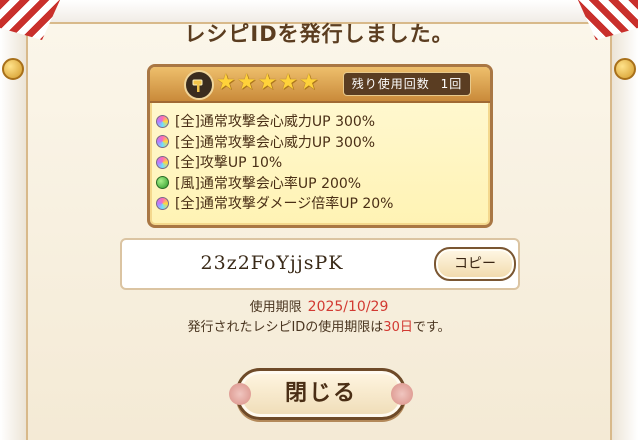 The width and height of the screenshot is (638, 440). I want to click on expiry-line: 使用期限 2025/10/29, so click(319, 305).